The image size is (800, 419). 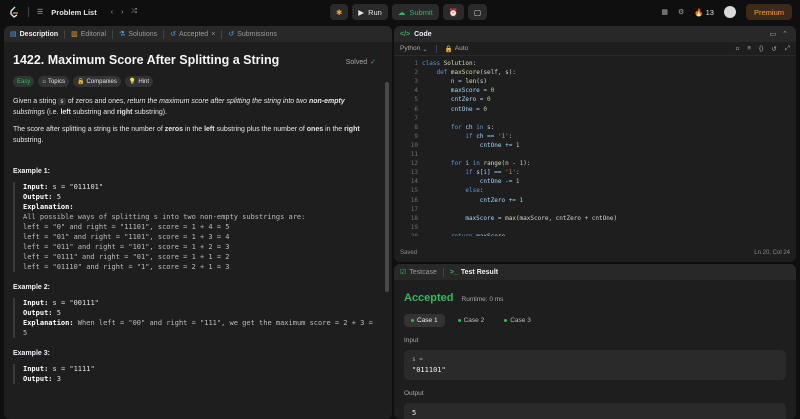 What do you see at coordinates (749, 49) in the screenshot?
I see `format-icon: ≡` at bounding box center [749, 49].